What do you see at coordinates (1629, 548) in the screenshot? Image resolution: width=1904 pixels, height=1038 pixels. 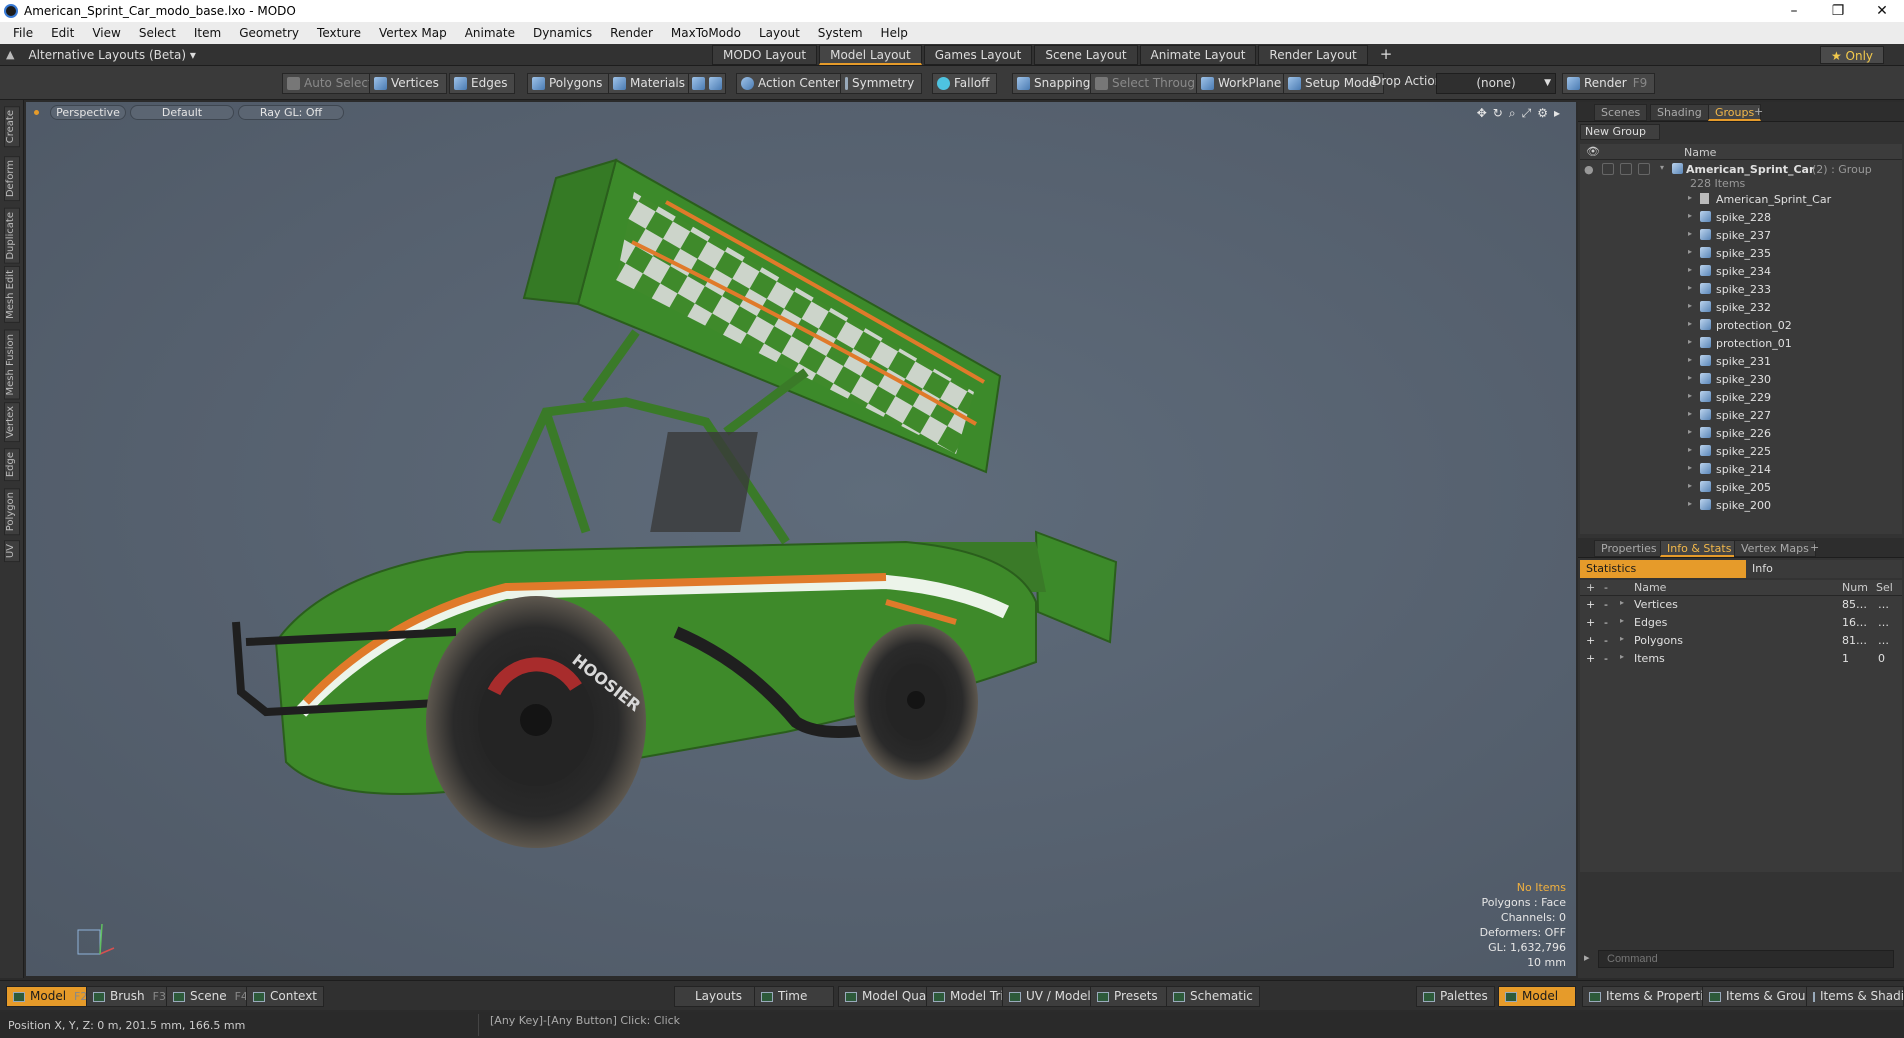 I see `tab-properties: Properties` at bounding box center [1629, 548].